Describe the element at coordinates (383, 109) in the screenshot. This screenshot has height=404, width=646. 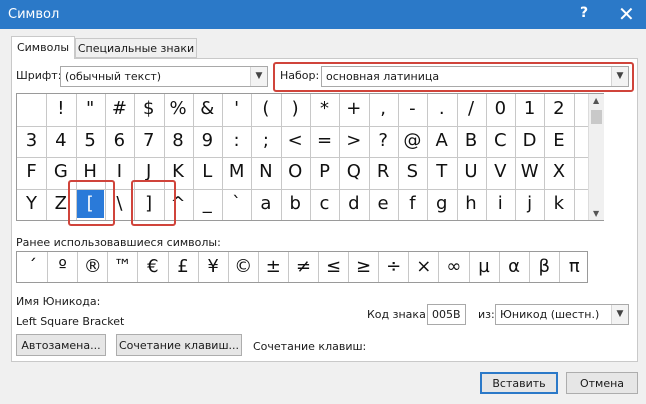
I see `symbol-cell: ,` at that location.